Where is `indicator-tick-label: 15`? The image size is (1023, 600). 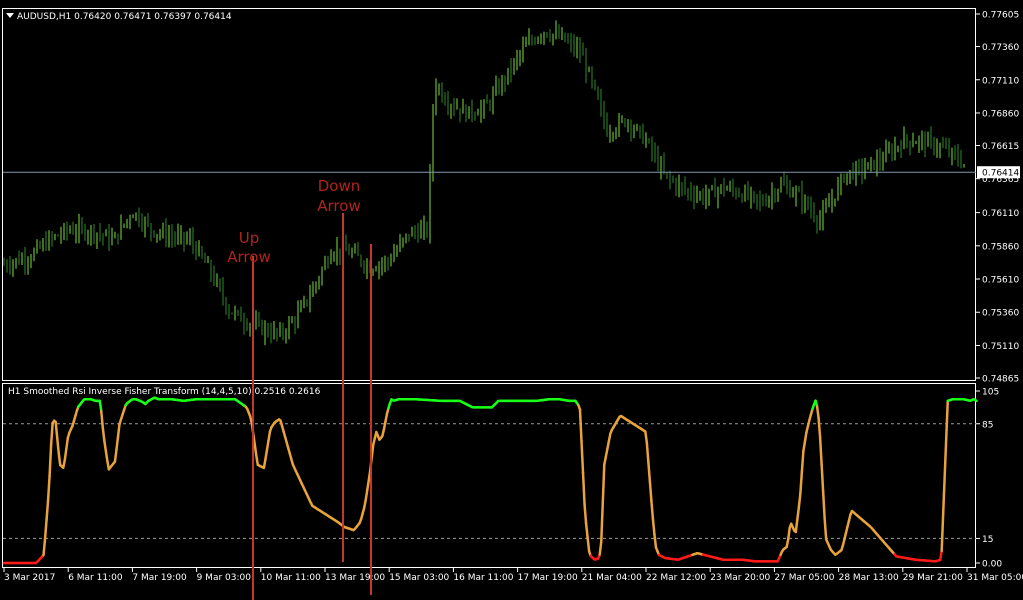 indicator-tick-label: 15 is located at coordinates (987, 540).